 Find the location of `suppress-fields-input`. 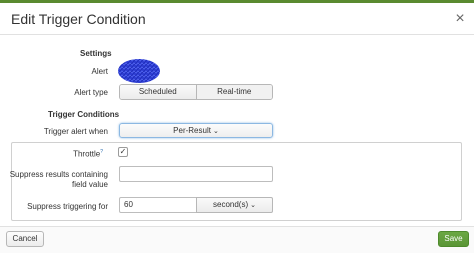

suppress-fields-input is located at coordinates (196, 174).